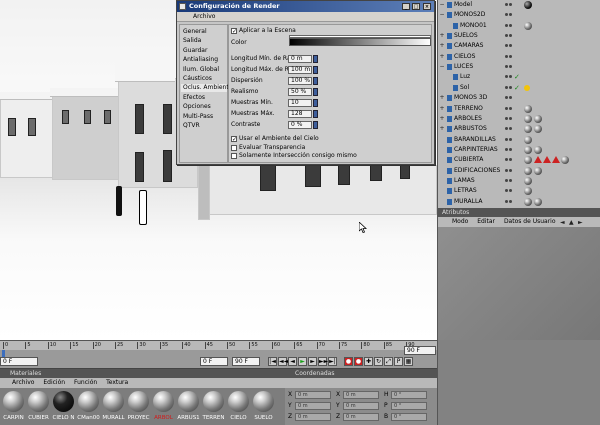  What do you see at coordinates (300, 125) in the screenshot?
I see `field-input: 0 %` at bounding box center [300, 125].